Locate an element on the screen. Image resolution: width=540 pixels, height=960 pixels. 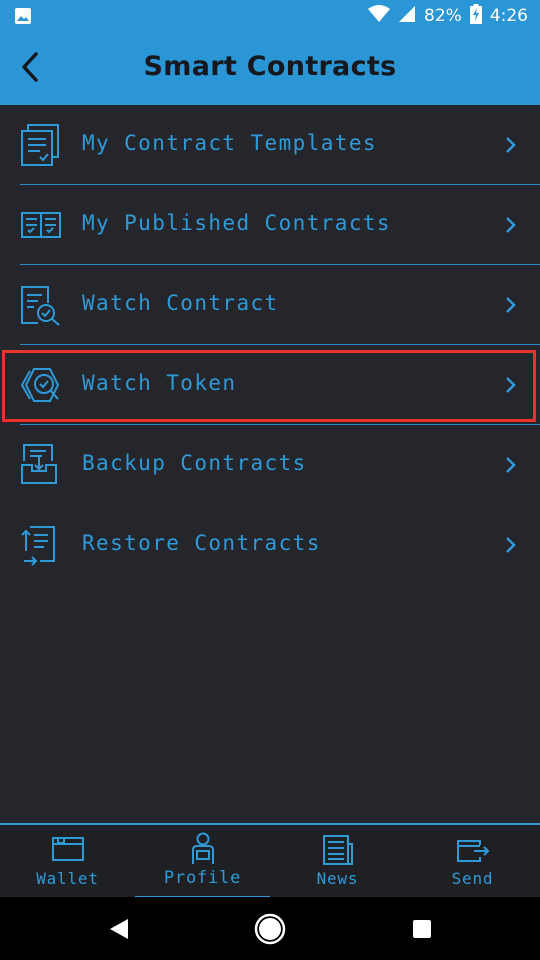
nav-home-icon is located at coordinates (270, 931).